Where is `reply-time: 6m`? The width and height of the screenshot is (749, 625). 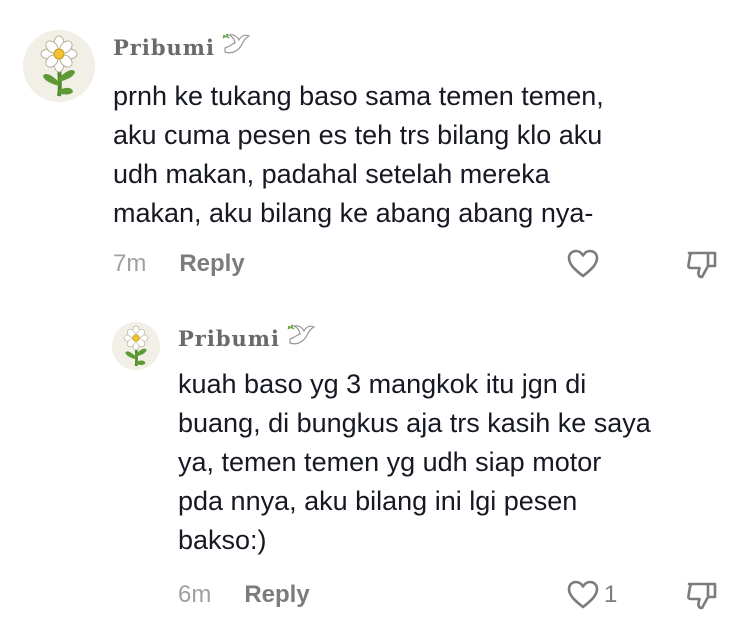
reply-time: 6m is located at coordinates (195, 594).